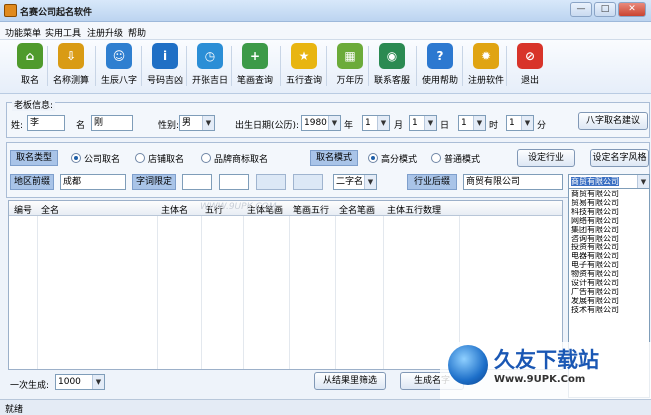  Describe the element at coordinates (609, 256) in the screenshot. I see `industry-suffix-item: 电器有限公司` at that location.